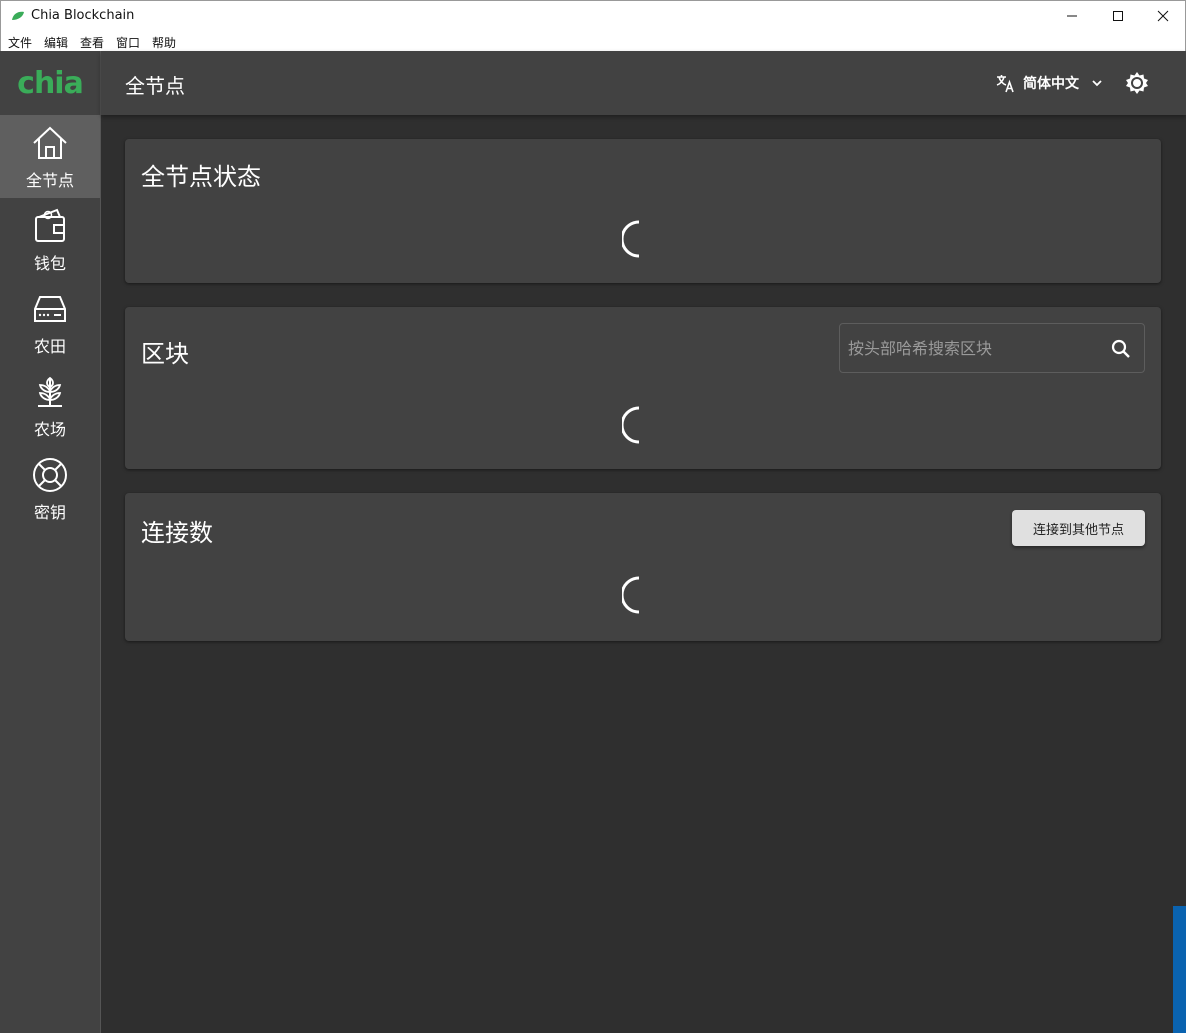  I want to click on chia-logo: chia, so click(50, 83).